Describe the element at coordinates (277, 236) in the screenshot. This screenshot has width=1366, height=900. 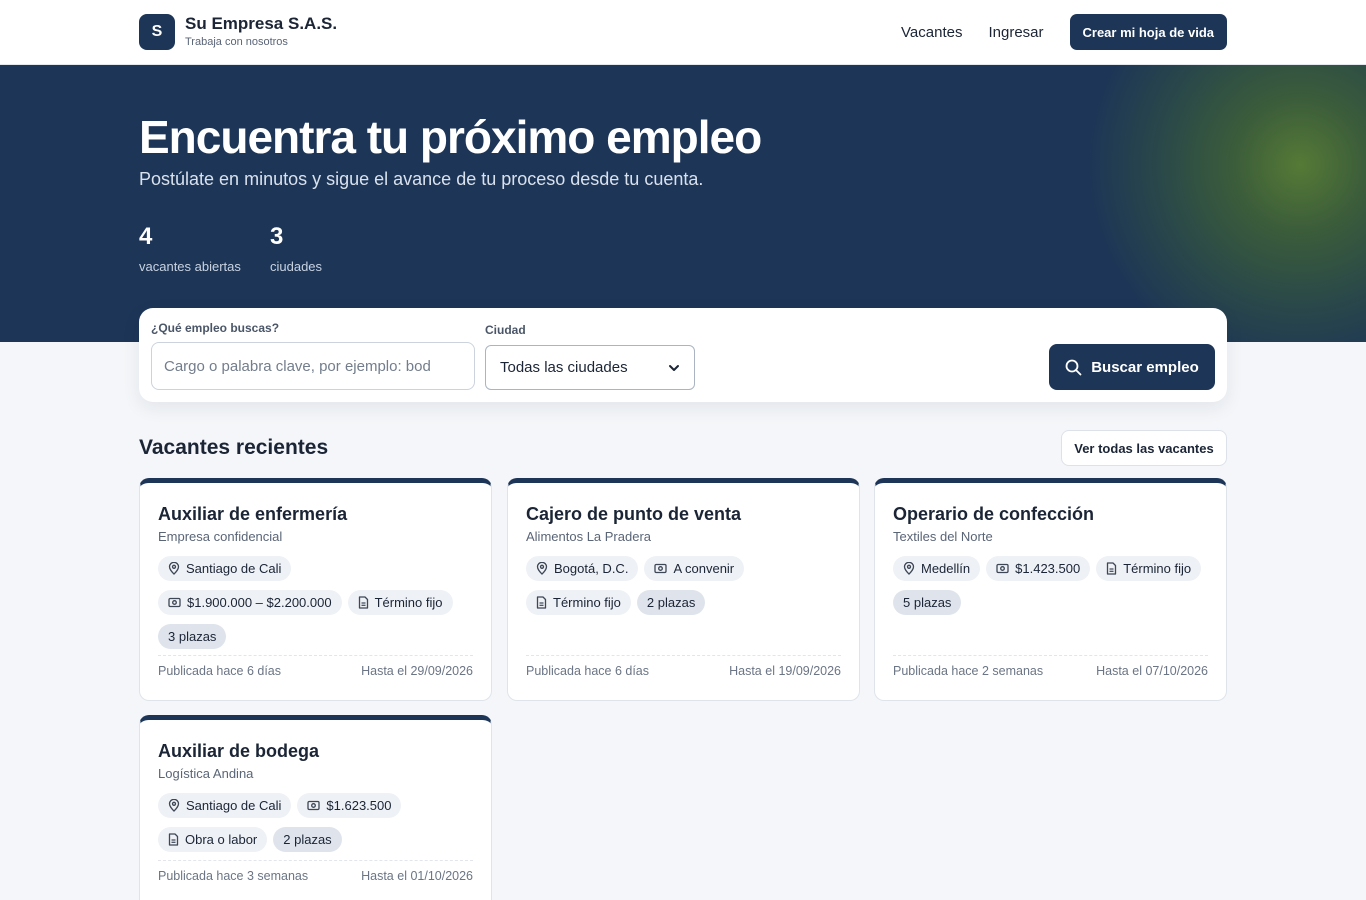
I see `stat-value: 3` at that location.